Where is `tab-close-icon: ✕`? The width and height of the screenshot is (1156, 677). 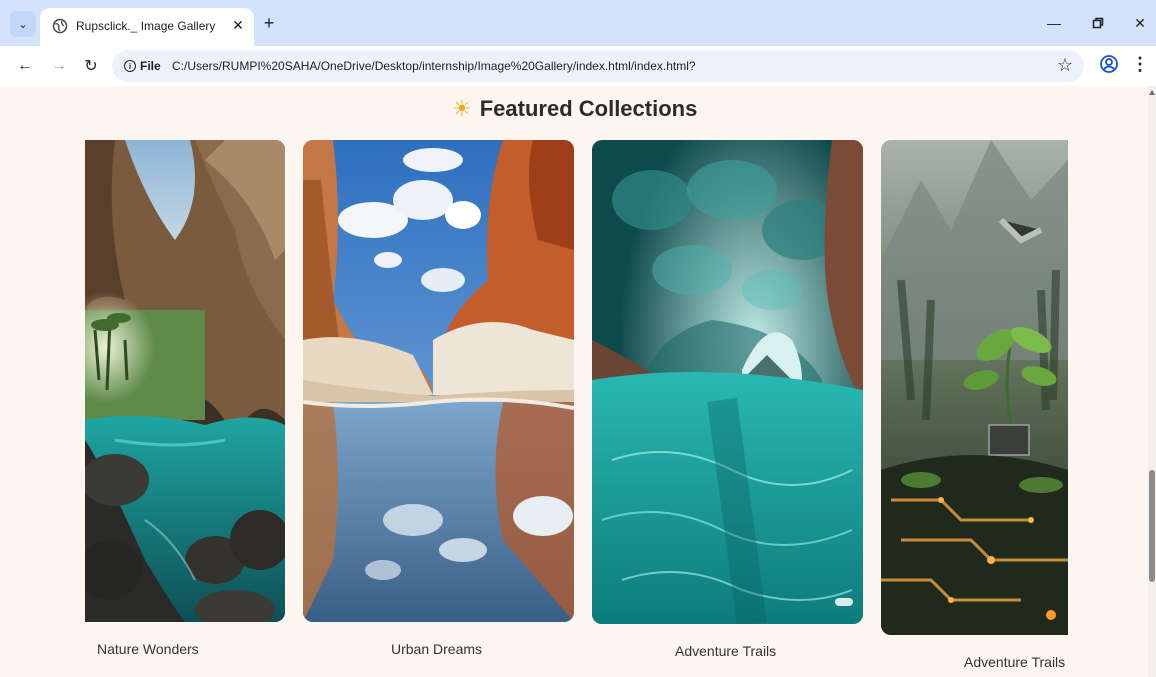
tab-close-icon: ✕ is located at coordinates (238, 25).